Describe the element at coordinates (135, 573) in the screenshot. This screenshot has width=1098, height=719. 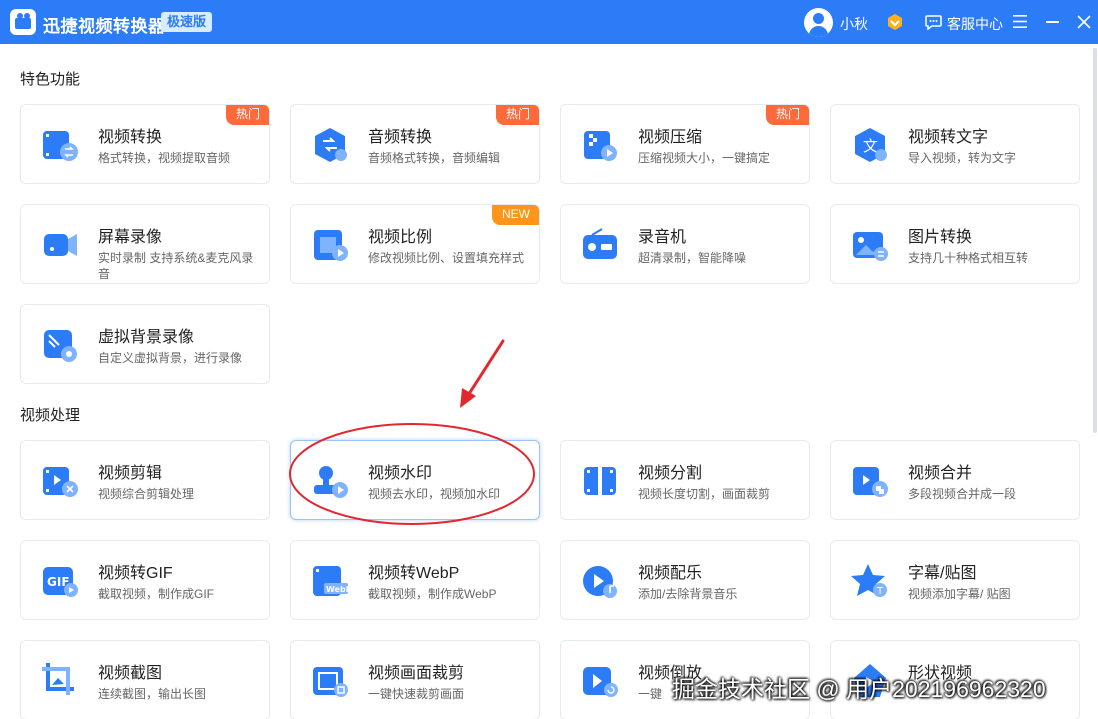
I see `card-title: 视频转GIF` at that location.